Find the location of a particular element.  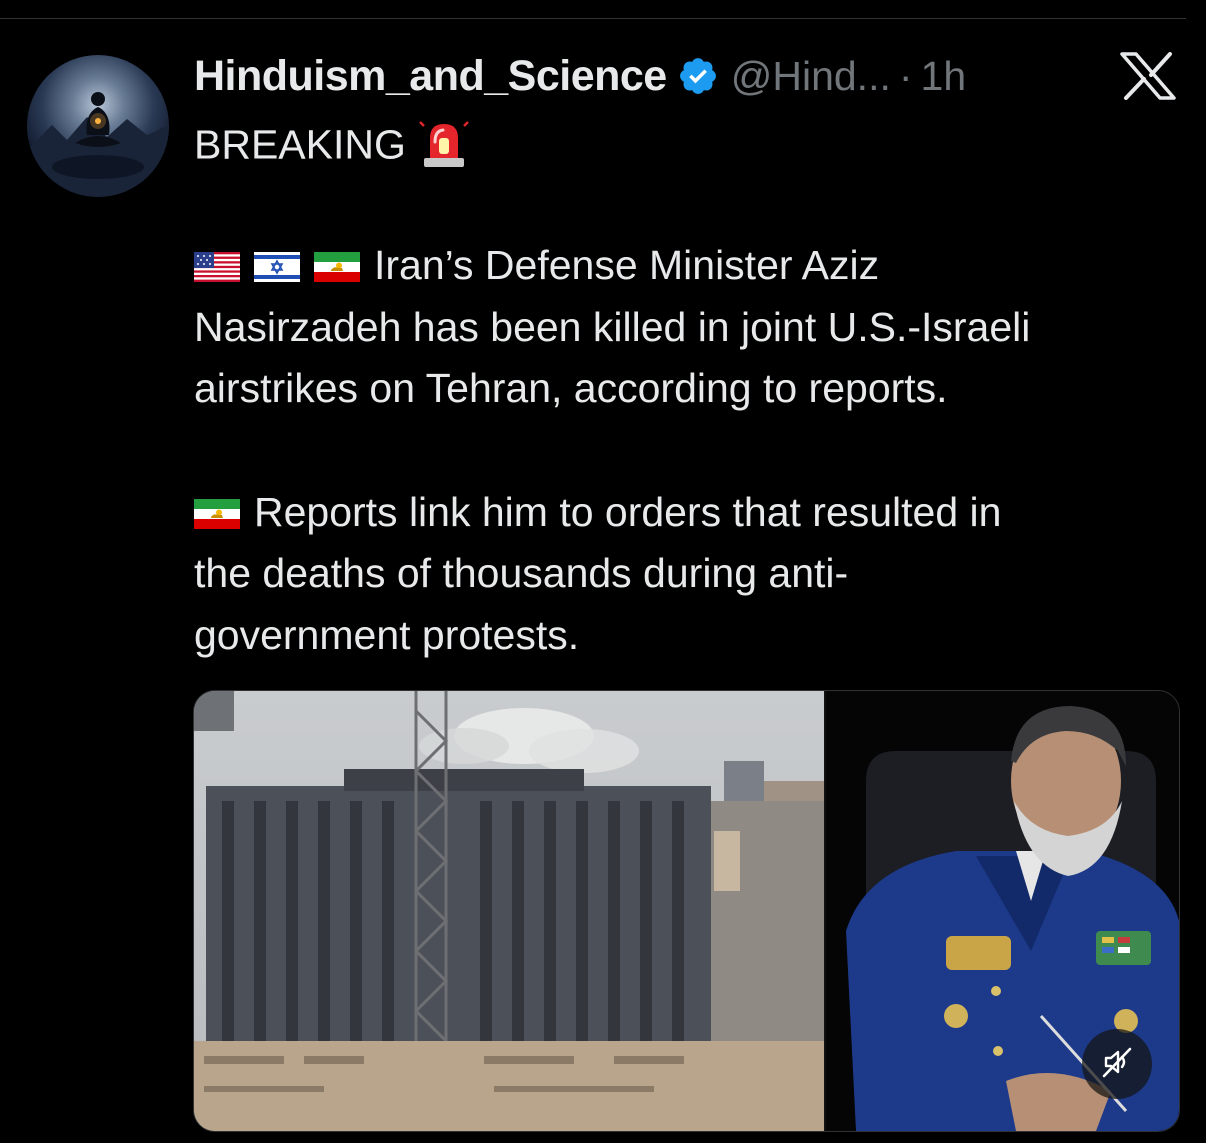

verified-badge-icon is located at coordinates (698, 76).